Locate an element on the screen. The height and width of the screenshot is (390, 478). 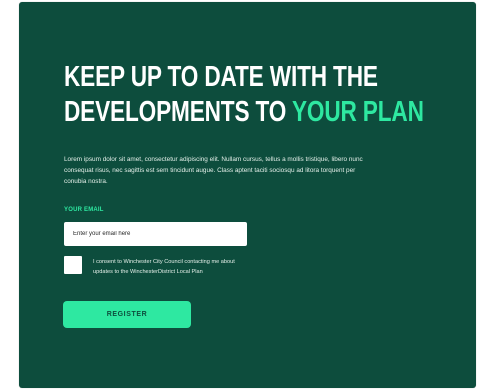
register-button: REGISTER is located at coordinates (127, 314).